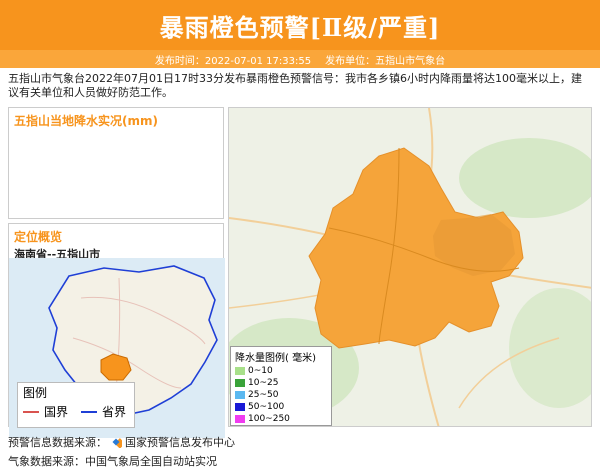 The image size is (600, 471). What do you see at coordinates (117, 348) in the screenshot?
I see `hainan-overview-map: 图例 国界 省界` at bounding box center [117, 348].